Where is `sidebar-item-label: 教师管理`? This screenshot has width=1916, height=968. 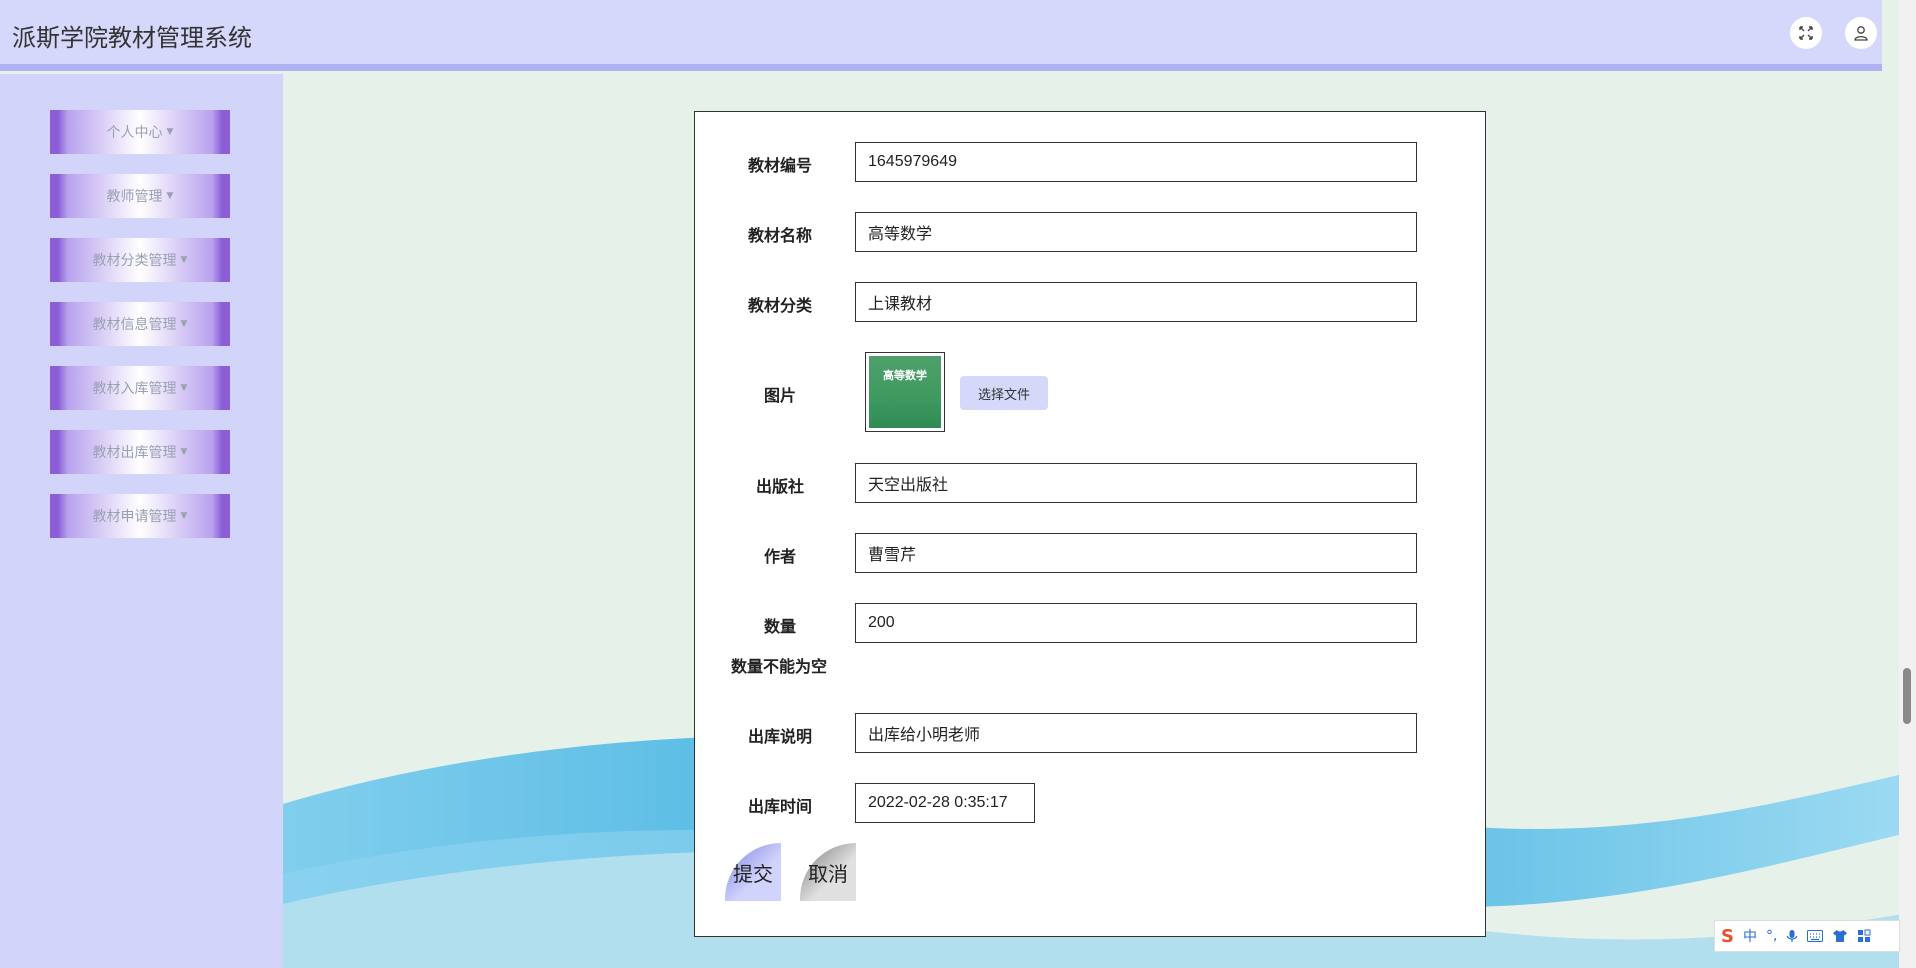
sidebar-item-label: 教师管理 is located at coordinates (134, 197).